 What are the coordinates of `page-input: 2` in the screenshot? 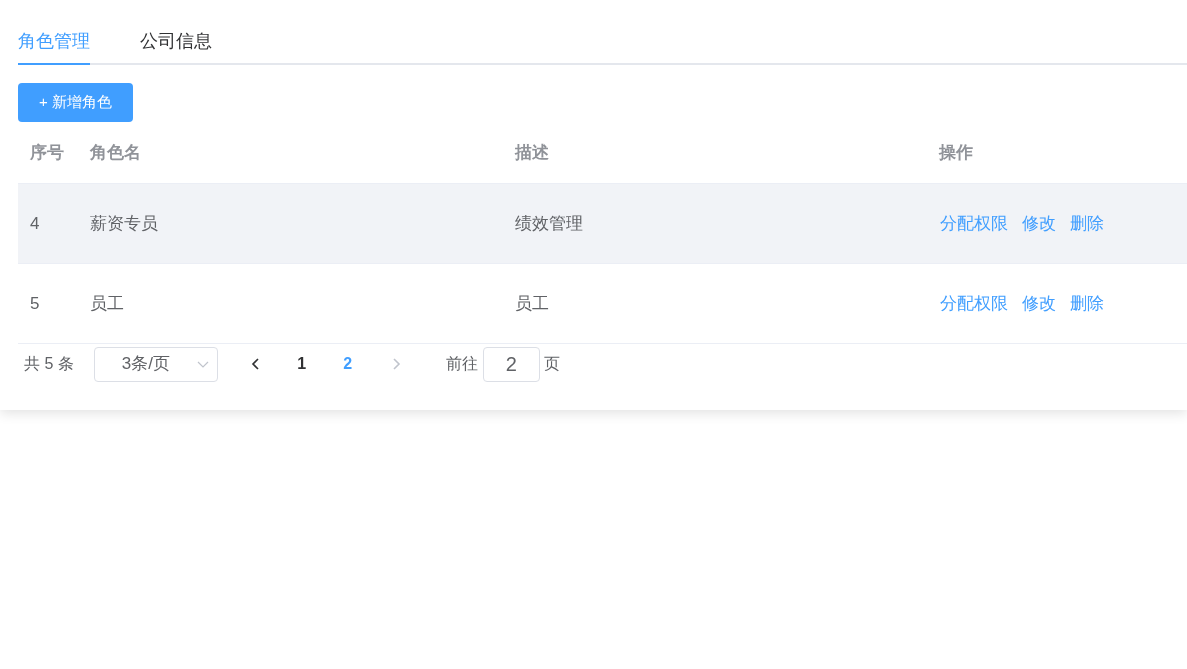 It's located at (511, 364).